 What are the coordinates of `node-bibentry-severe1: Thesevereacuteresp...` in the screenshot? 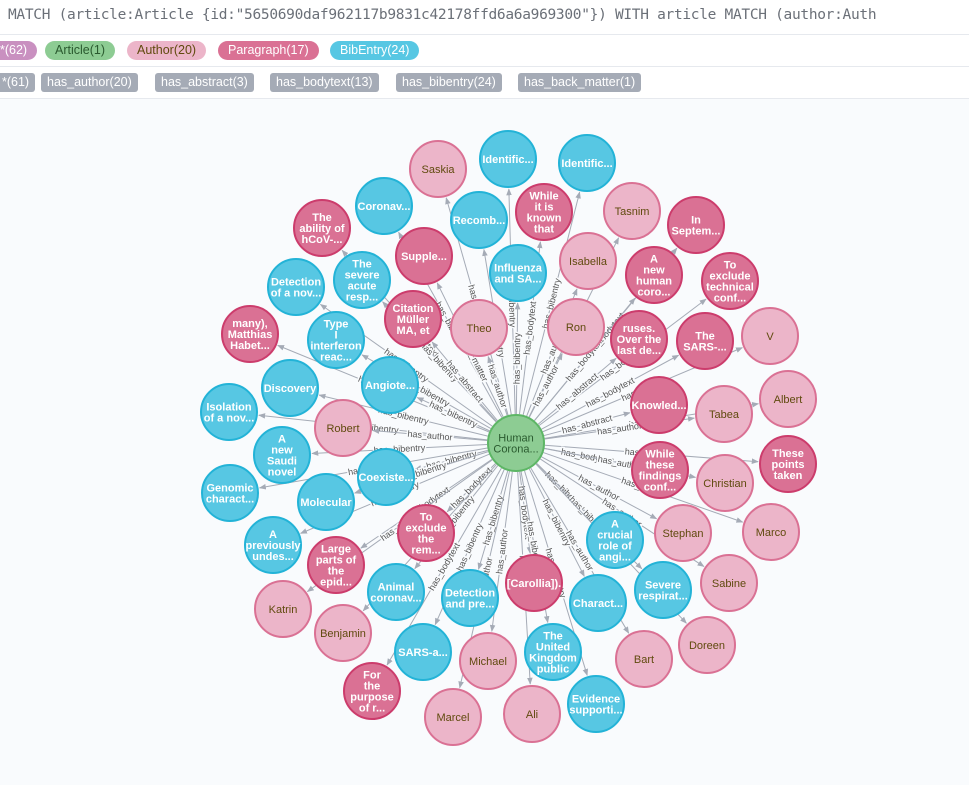 It's located at (362, 280).